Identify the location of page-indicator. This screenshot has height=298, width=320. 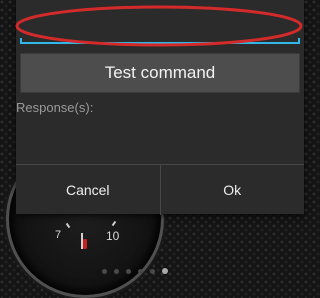
(135, 271).